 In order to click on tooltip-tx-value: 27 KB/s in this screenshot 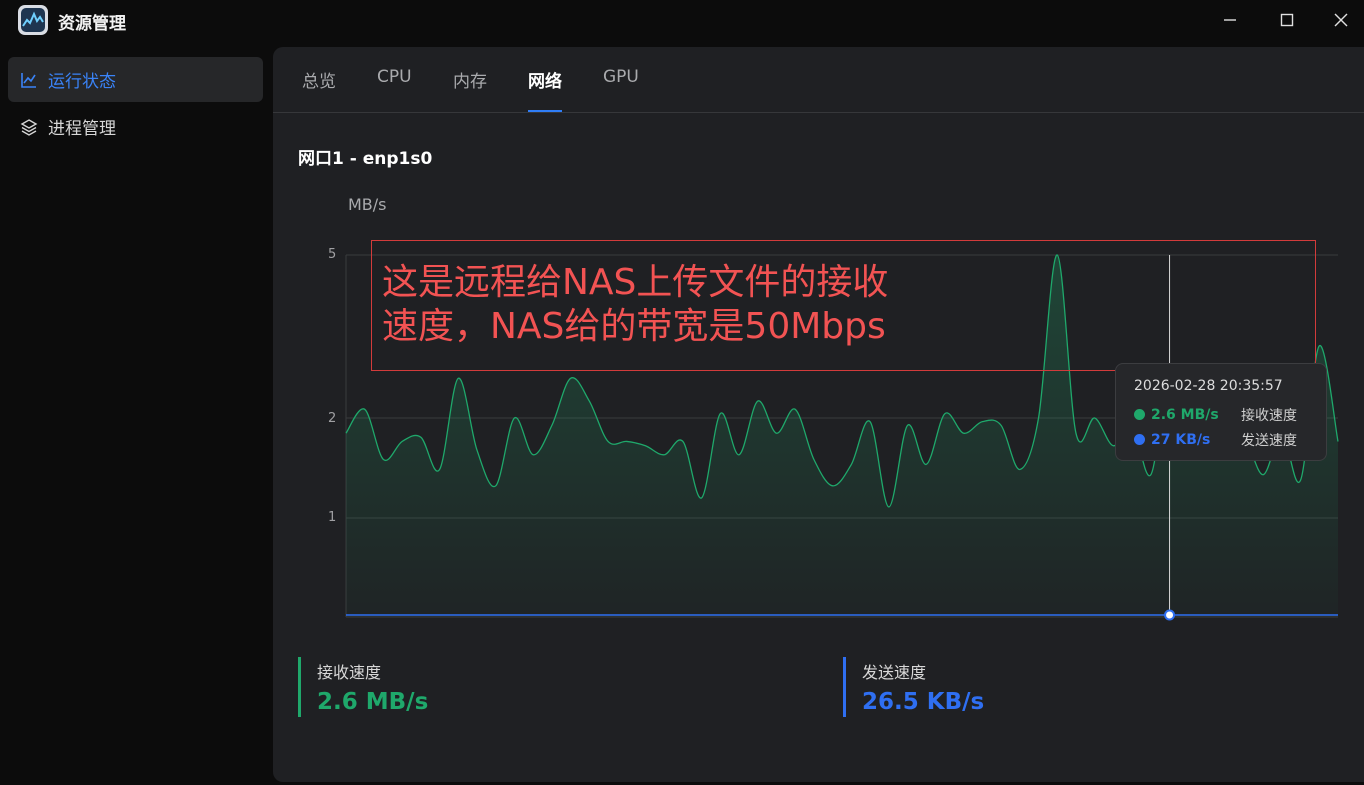, I will do `click(1181, 439)`.